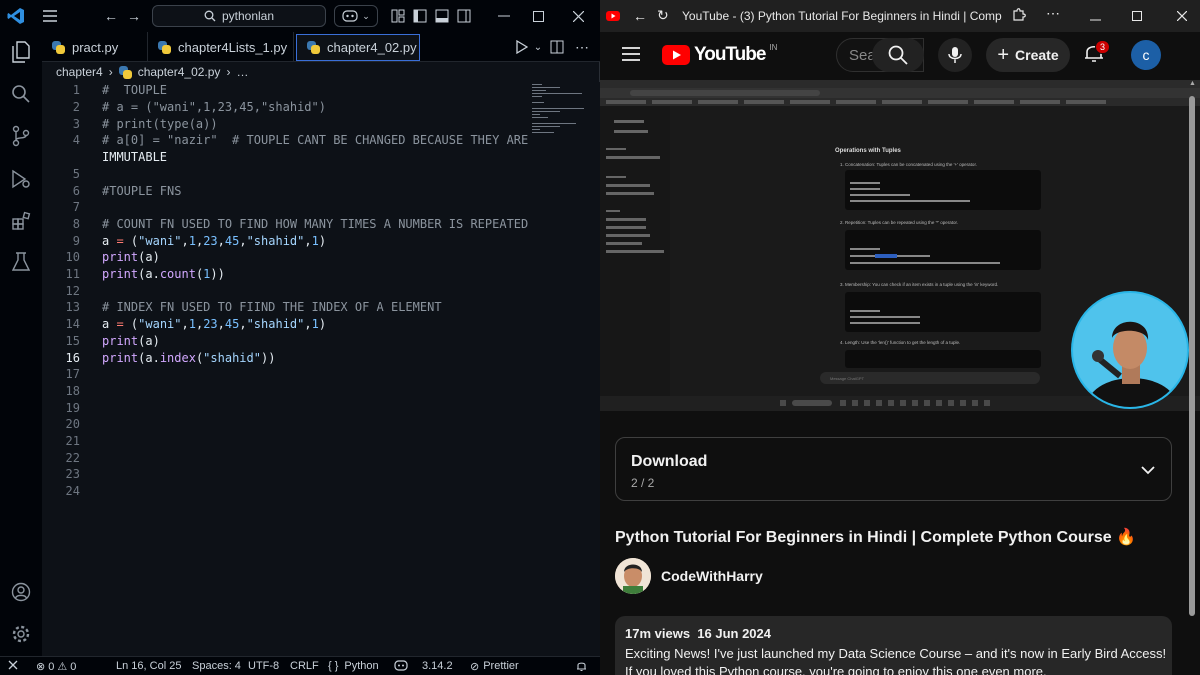  Describe the element at coordinates (640, 16) in the screenshot. I see `browser-back-icon: ←` at that location.